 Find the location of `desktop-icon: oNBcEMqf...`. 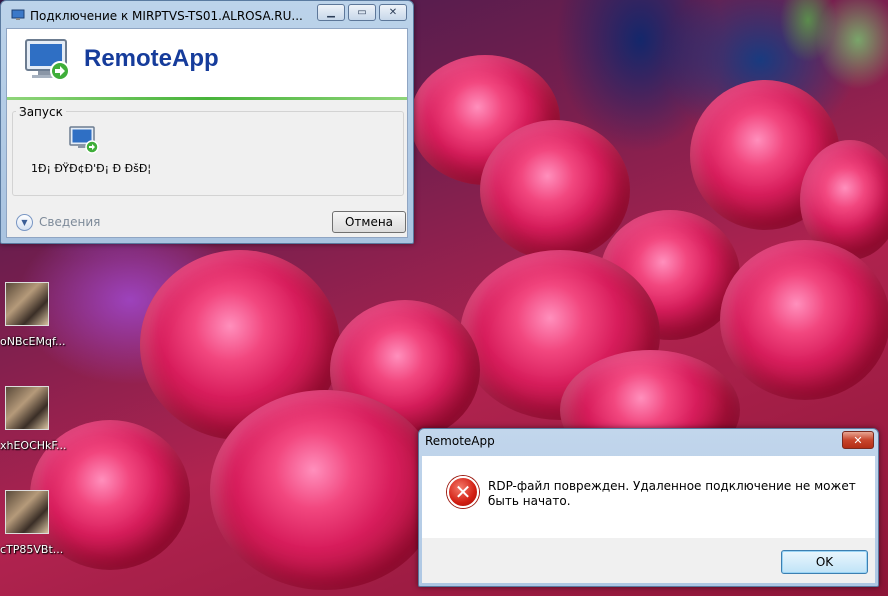

desktop-icon: oNBcEMqf... is located at coordinates (35, 317).